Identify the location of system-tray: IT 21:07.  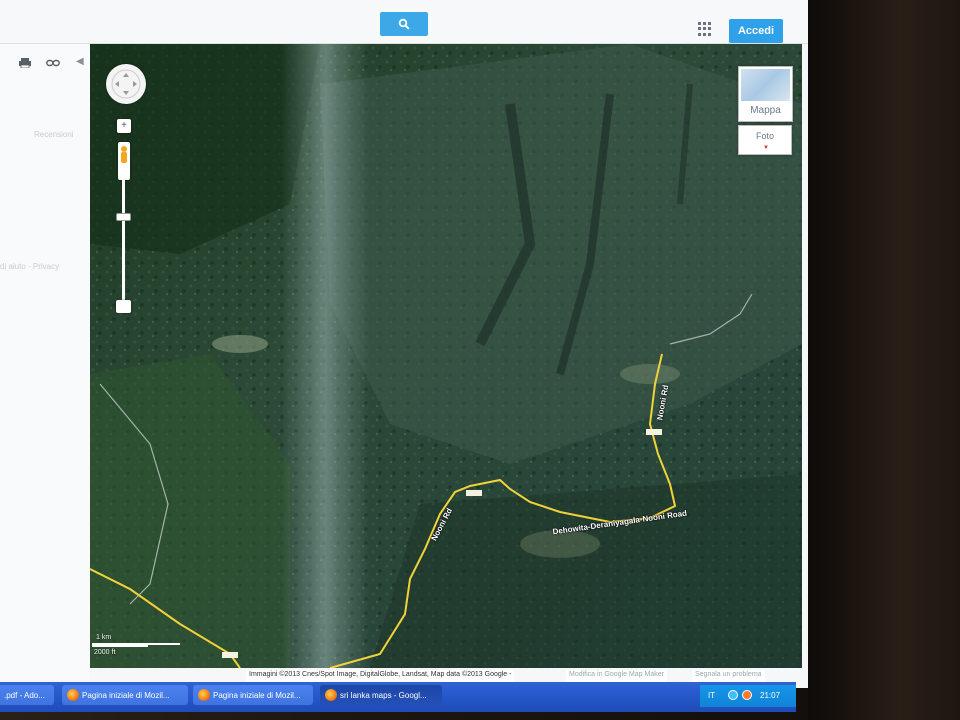
(748, 696).